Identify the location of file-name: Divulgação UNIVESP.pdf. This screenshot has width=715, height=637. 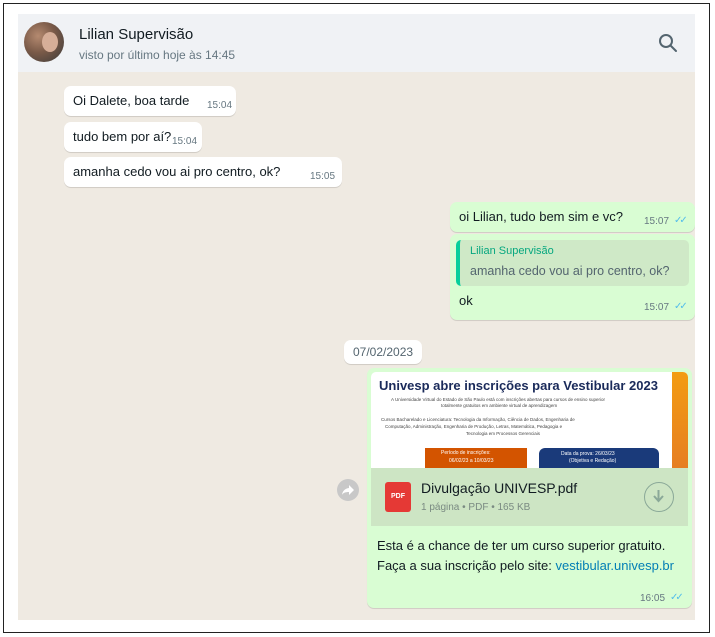
(499, 488).